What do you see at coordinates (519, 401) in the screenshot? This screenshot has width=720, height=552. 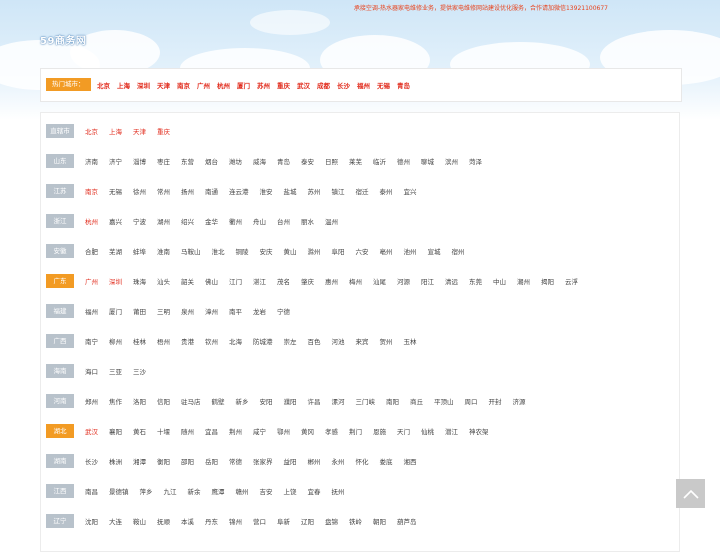 I see `city-link: 济源` at bounding box center [519, 401].